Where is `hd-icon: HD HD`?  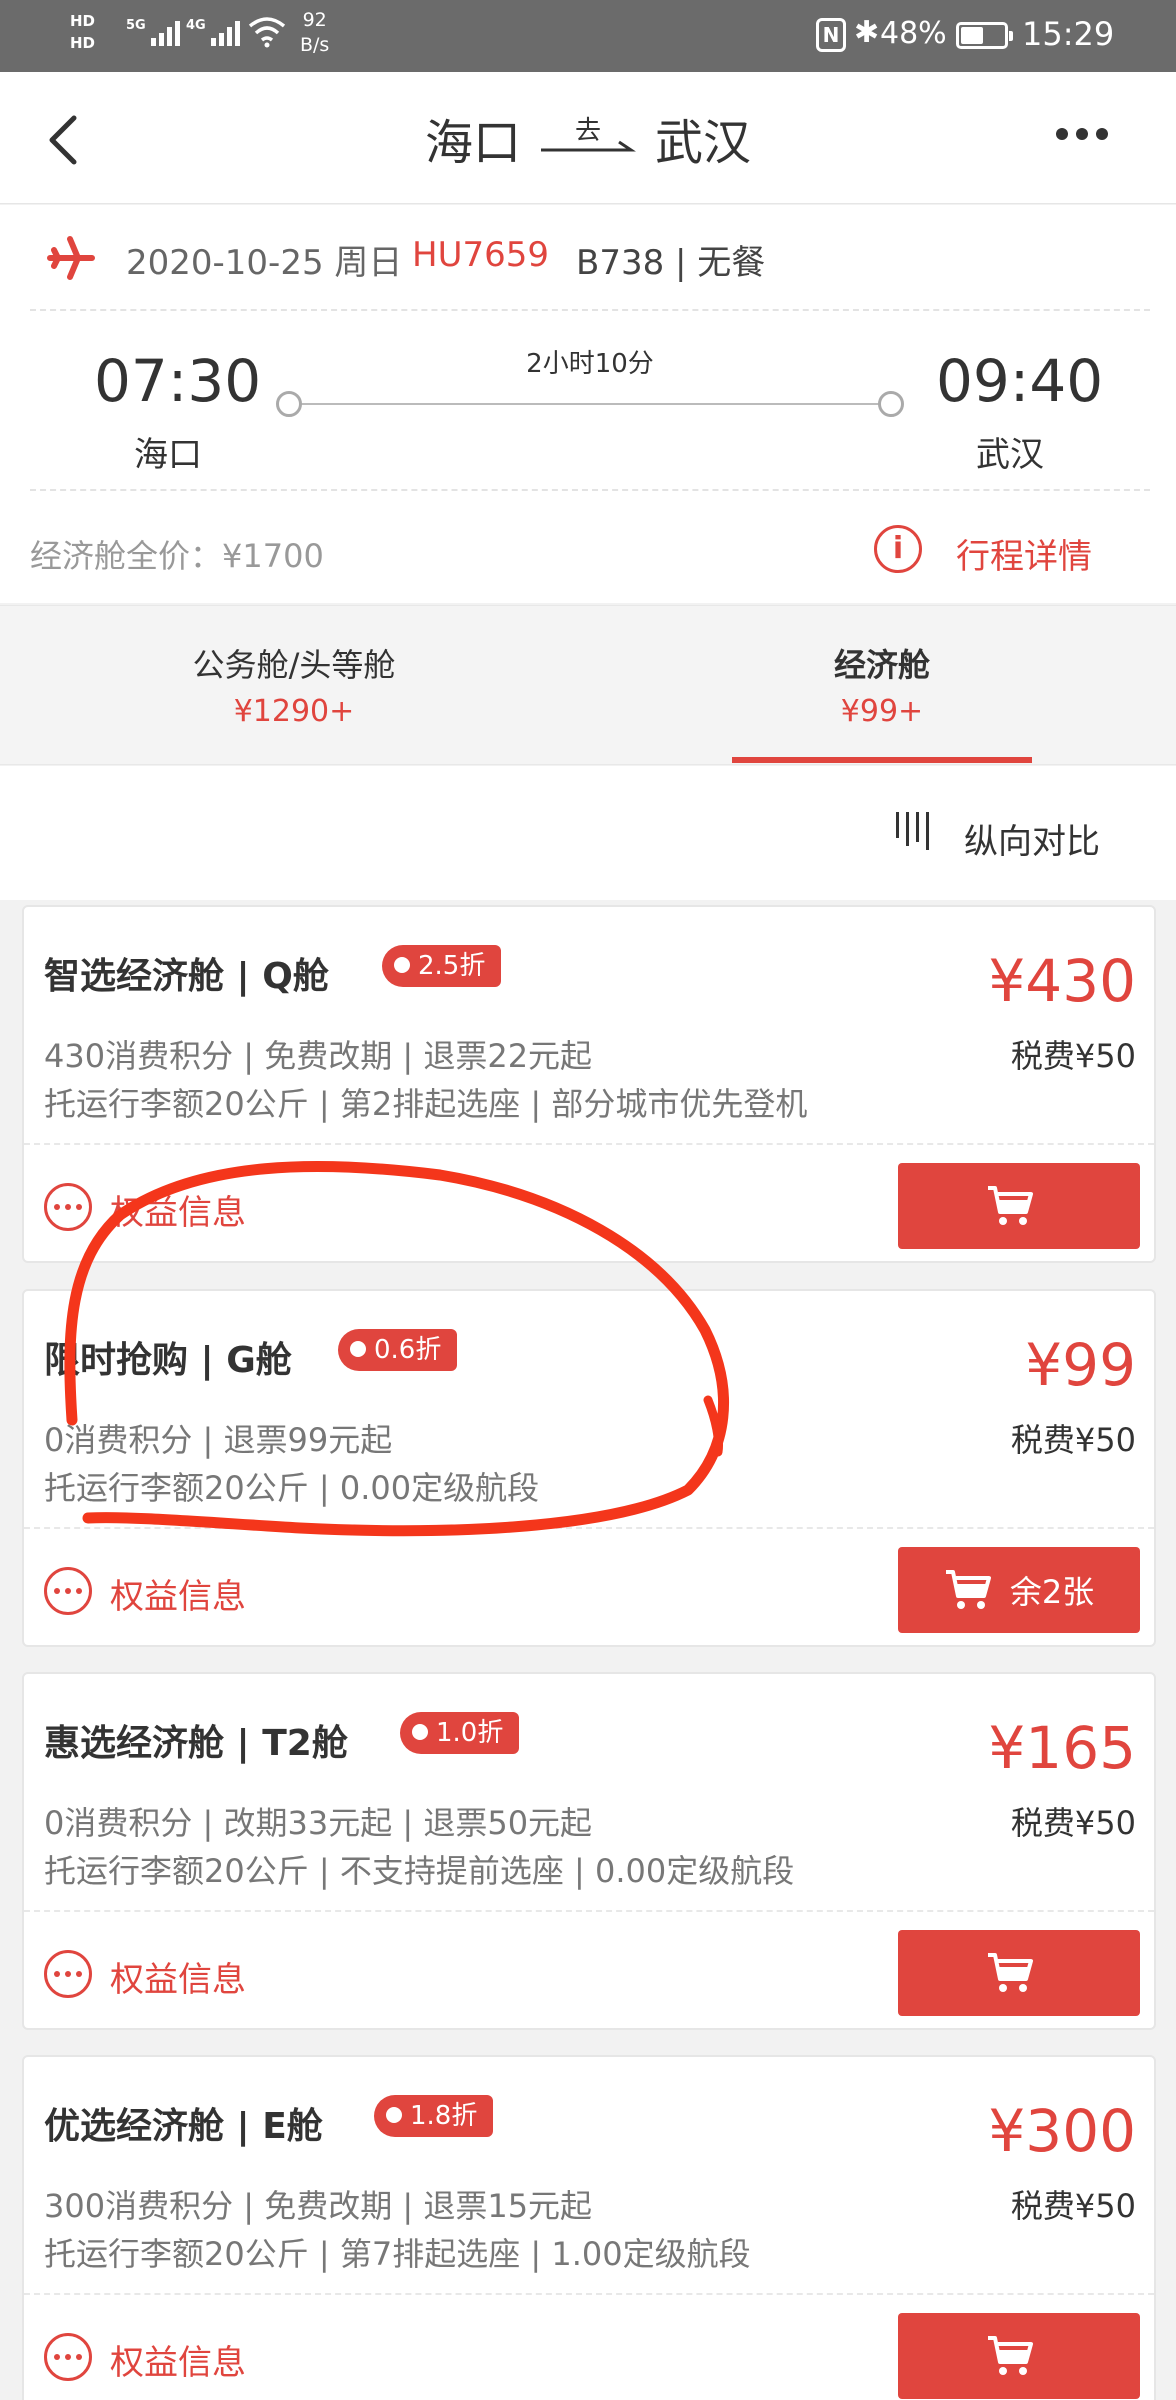 hd-icon: HD HD is located at coordinates (83, 32).